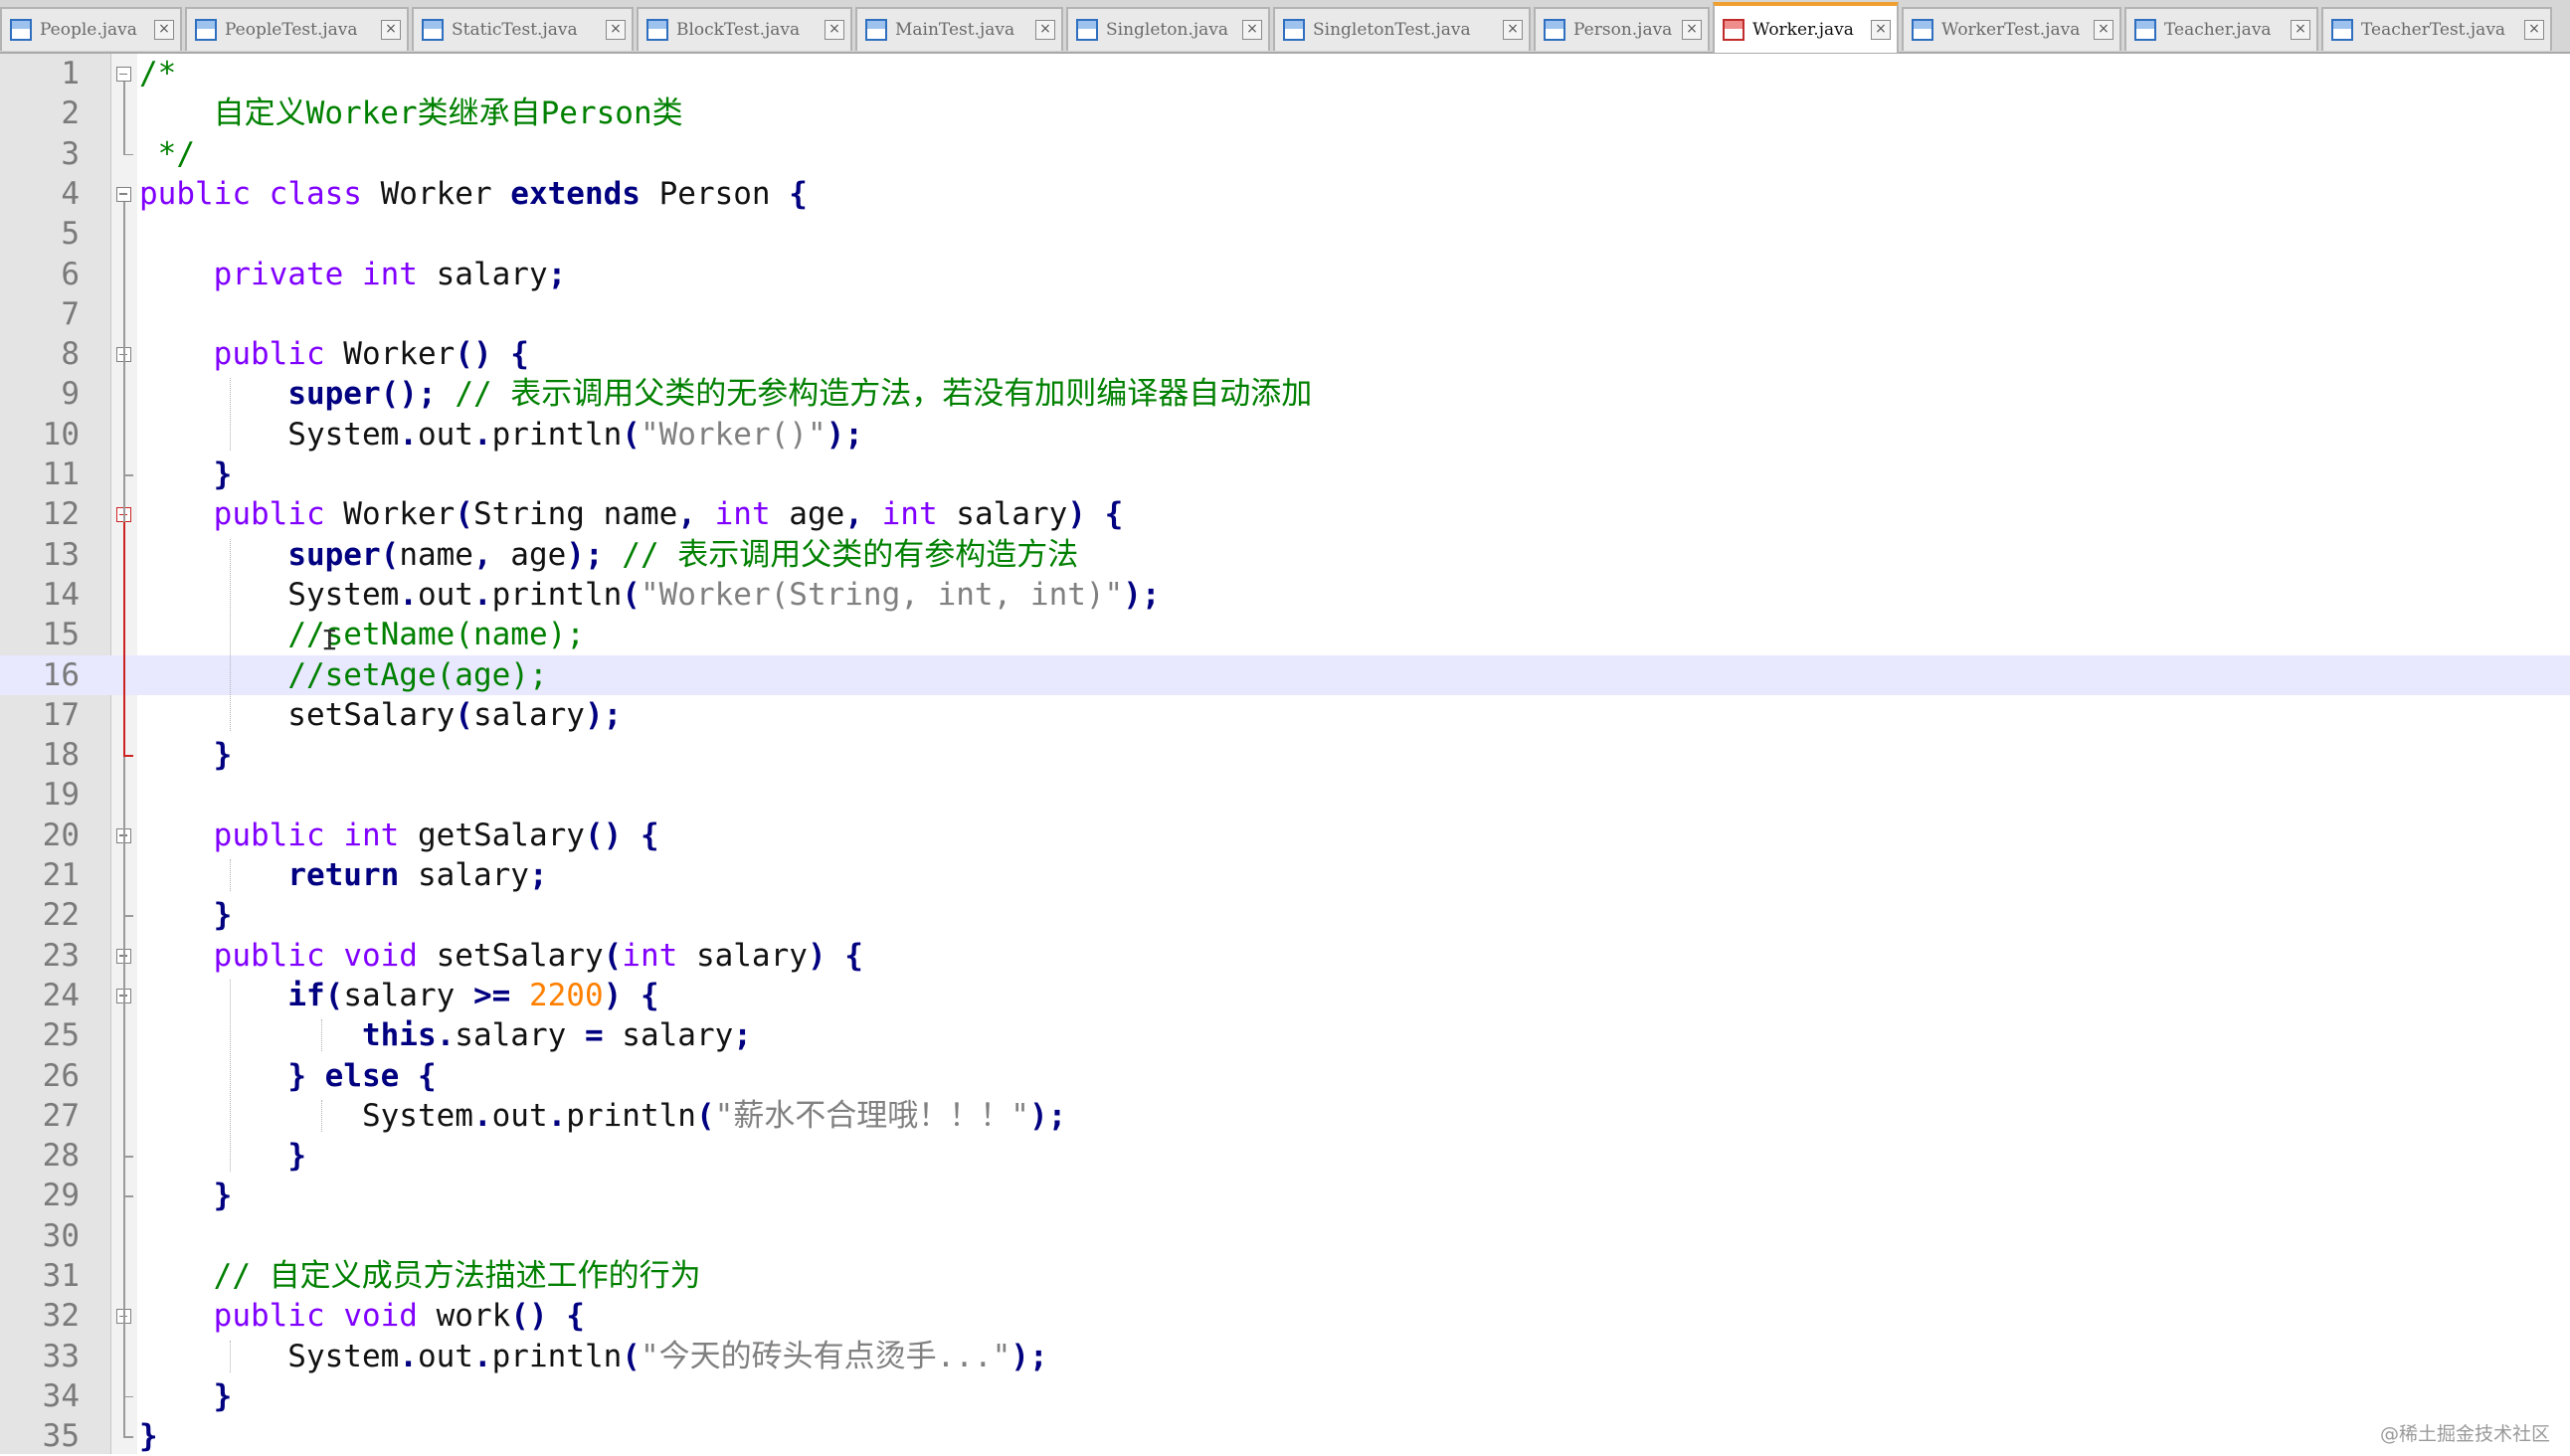  What do you see at coordinates (61, 875) in the screenshot?
I see `line-number: 21` at bounding box center [61, 875].